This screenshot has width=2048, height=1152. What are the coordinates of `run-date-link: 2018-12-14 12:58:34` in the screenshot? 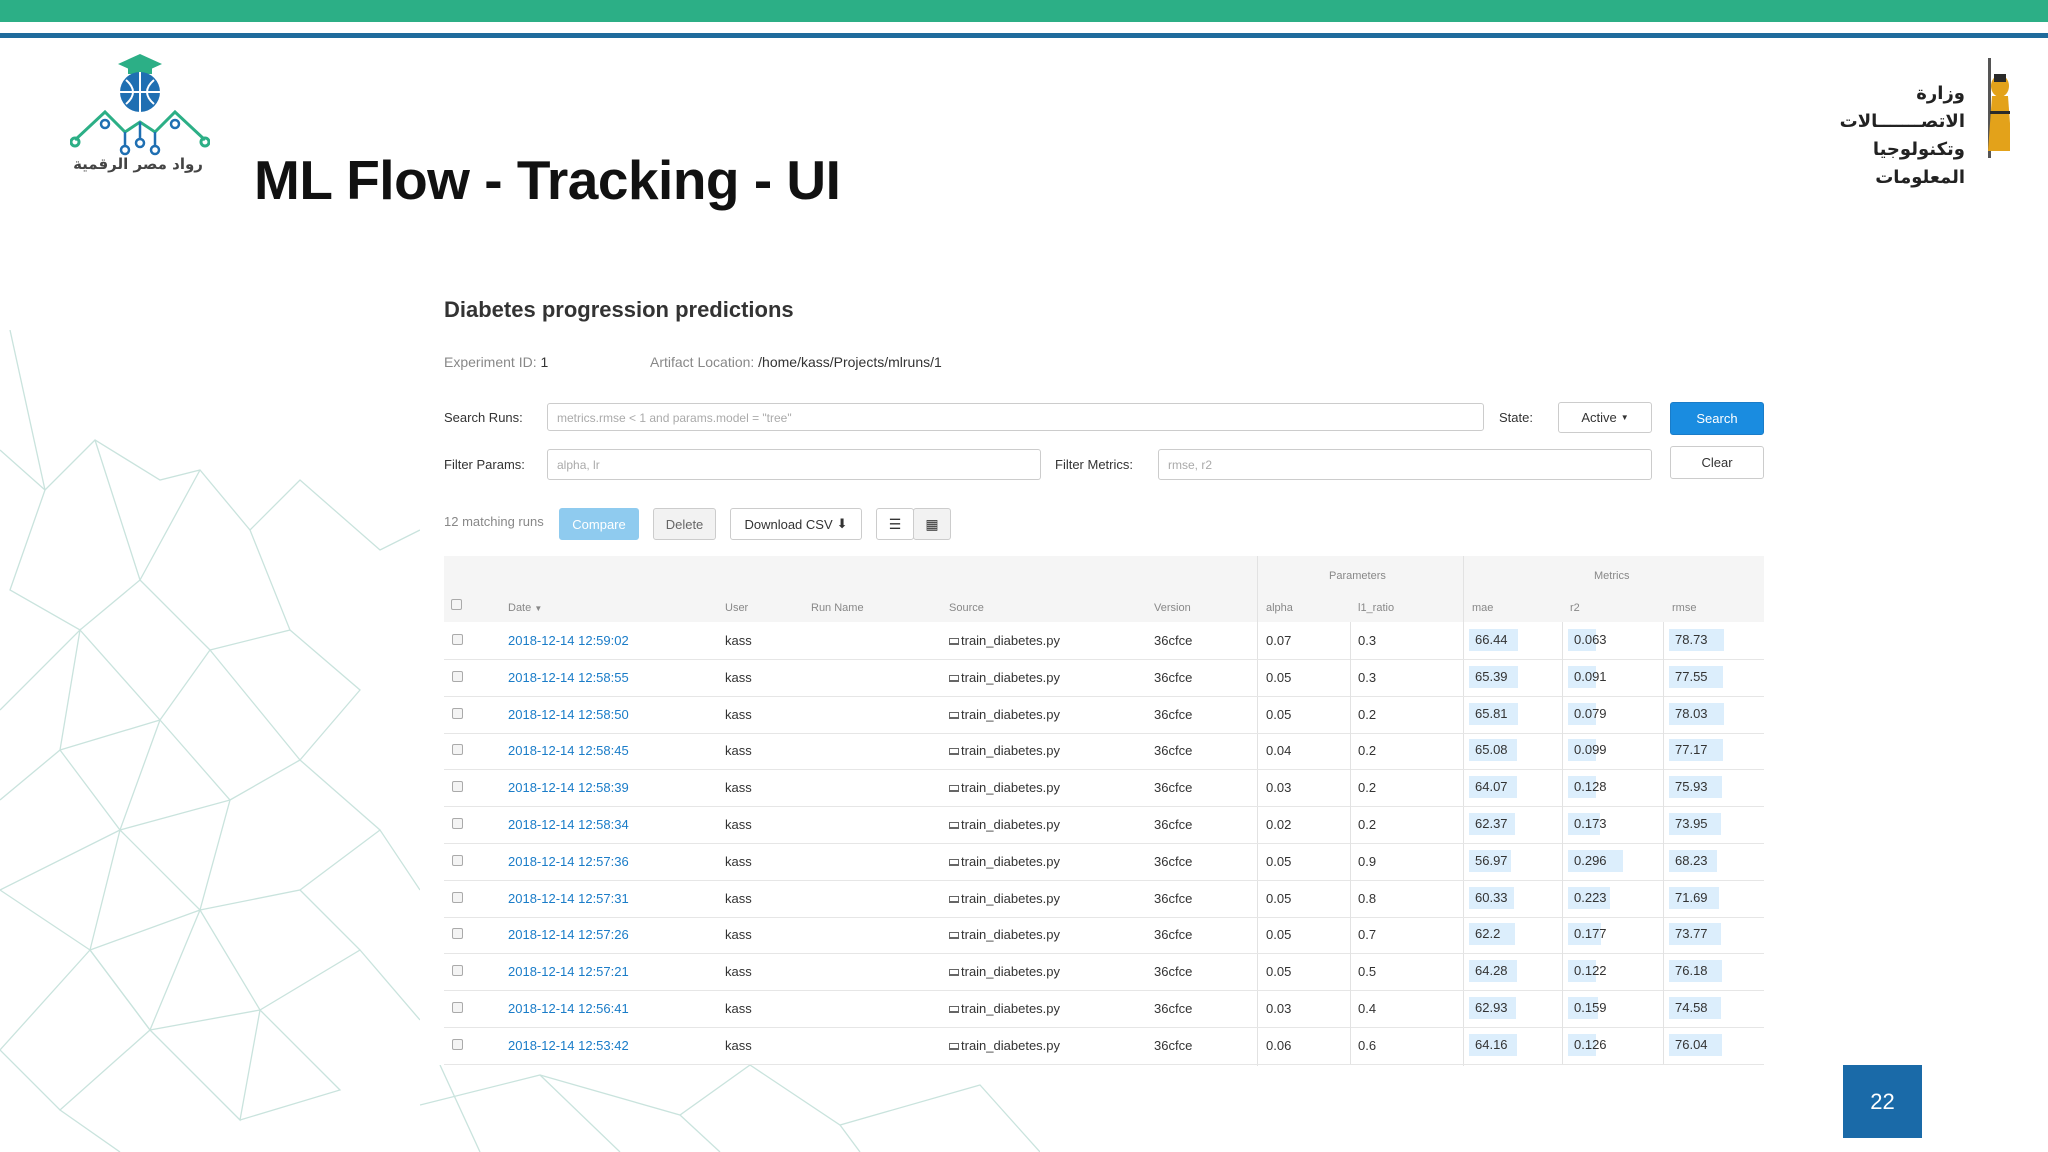 It's located at (568, 824).